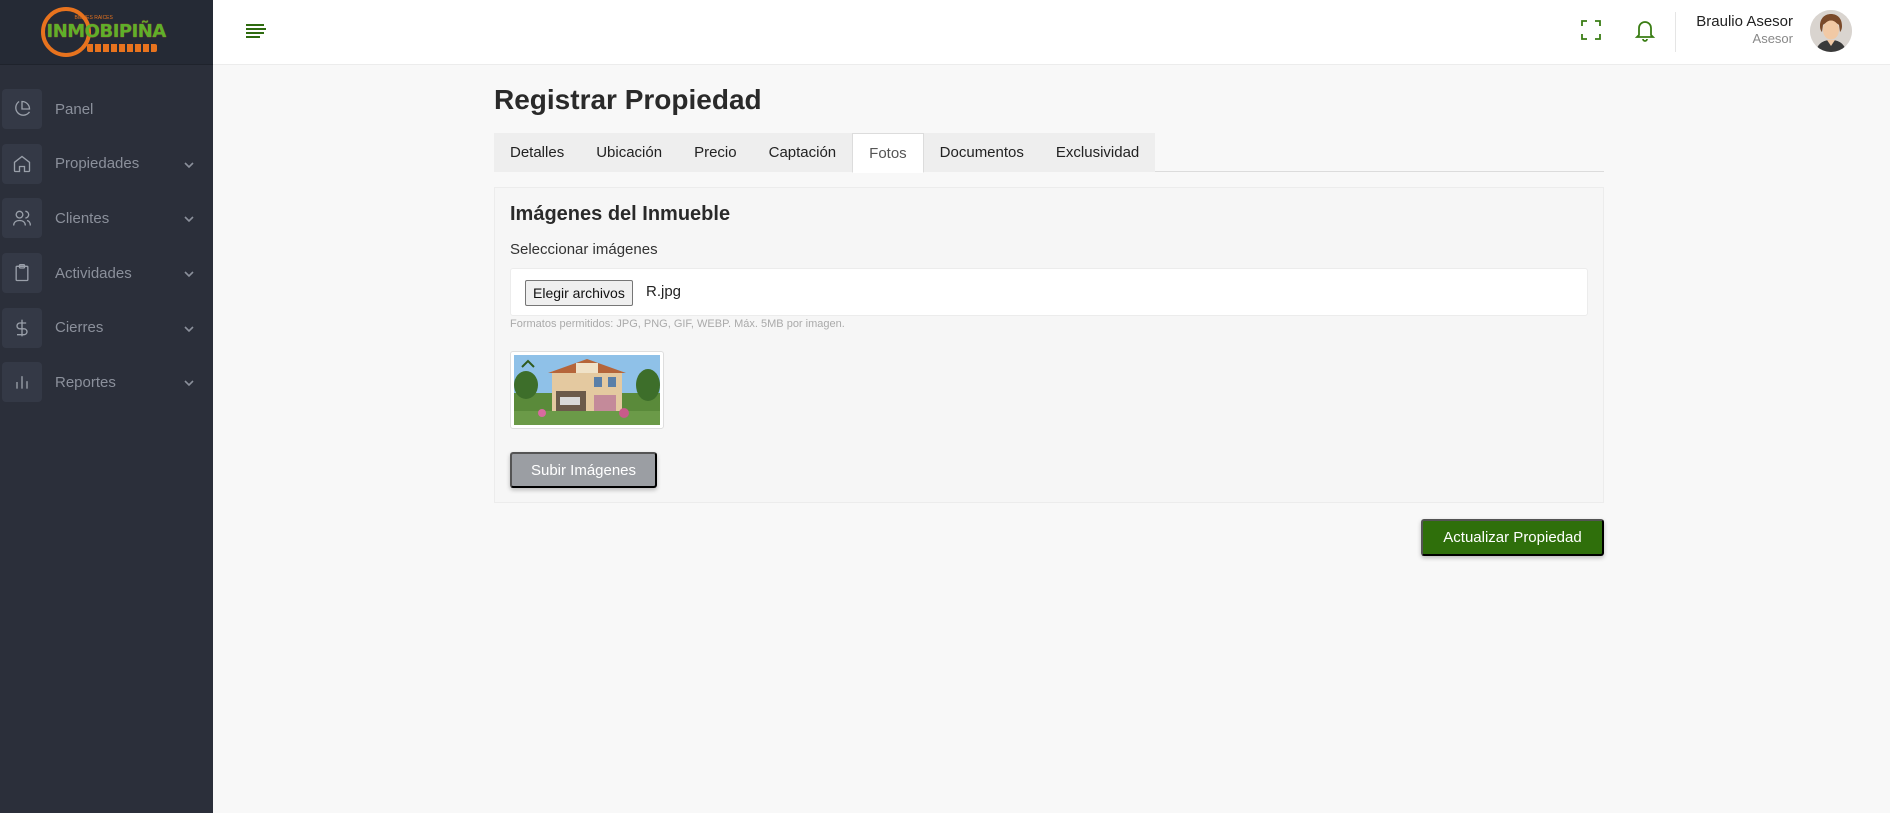  What do you see at coordinates (85, 382) in the screenshot?
I see `sidebar-item-label: Reportes` at bounding box center [85, 382].